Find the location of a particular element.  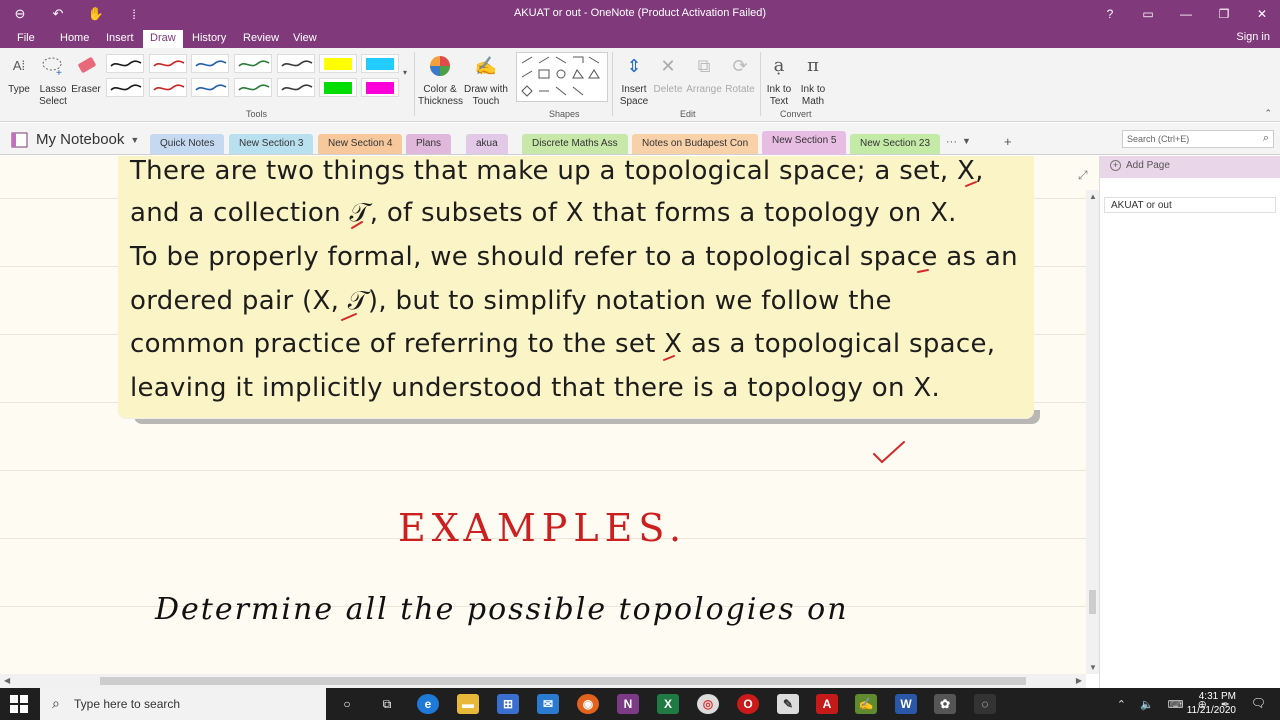

shapes-gallery is located at coordinates (562, 77).